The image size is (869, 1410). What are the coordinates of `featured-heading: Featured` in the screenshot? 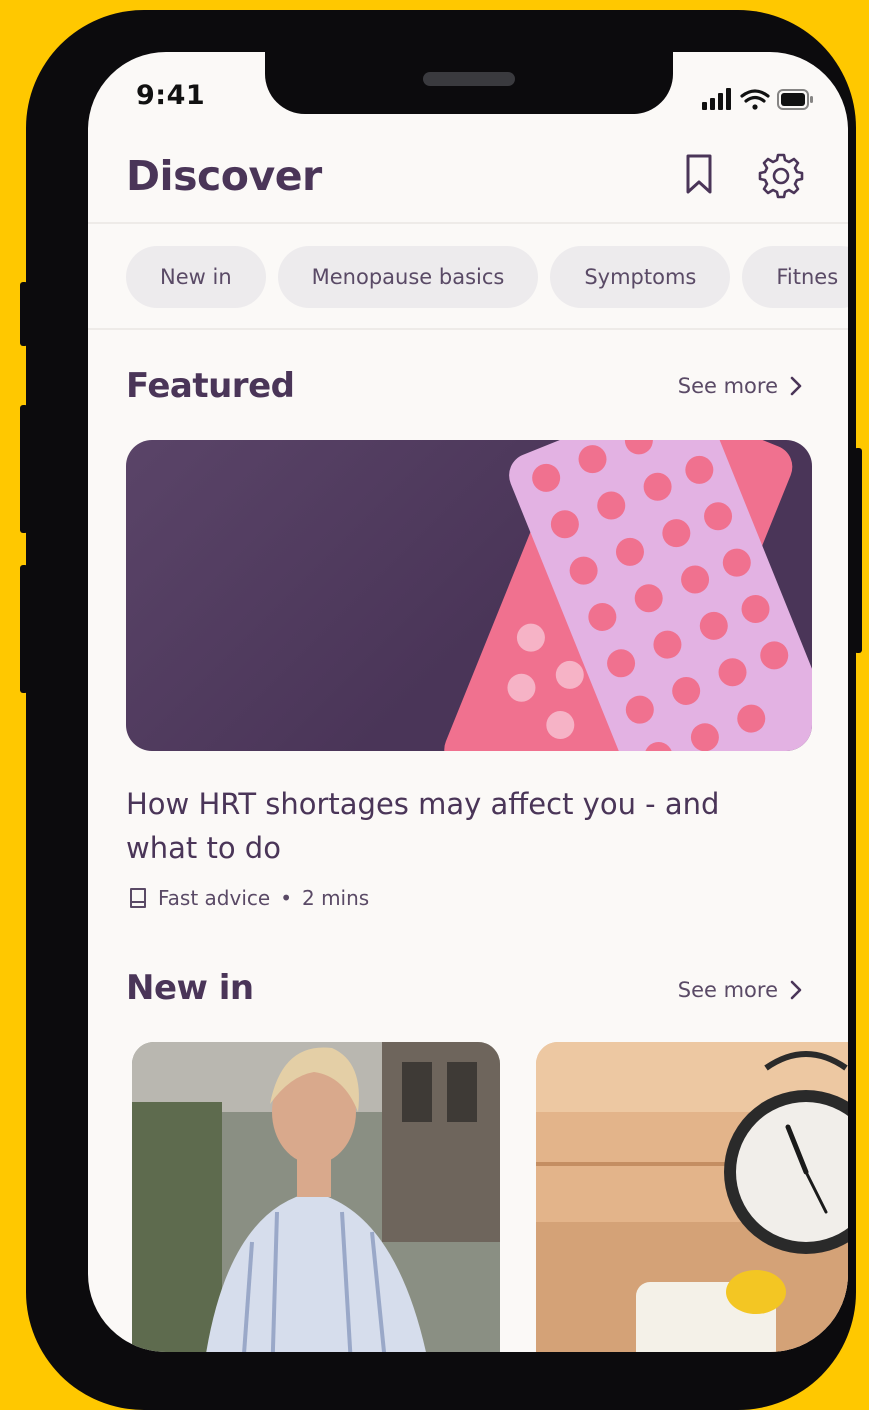 It's located at (210, 386).